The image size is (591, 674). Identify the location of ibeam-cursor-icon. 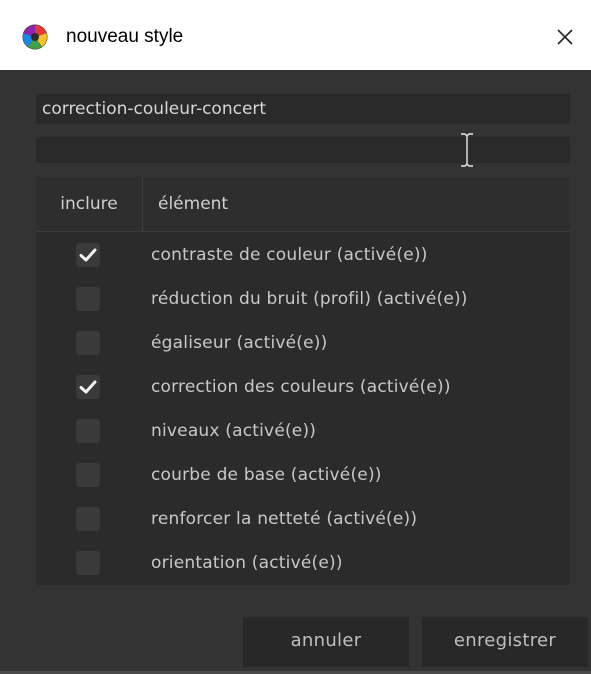
(467, 150).